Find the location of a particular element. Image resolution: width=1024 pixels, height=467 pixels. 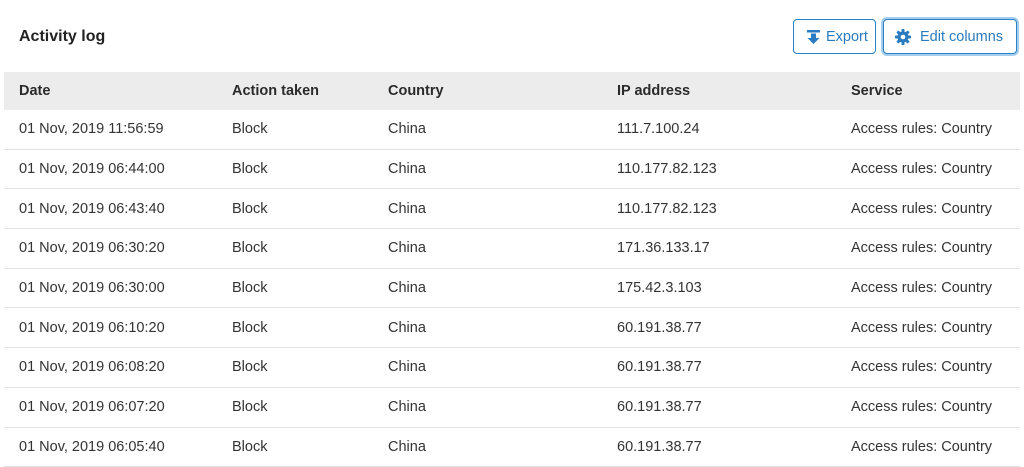

column-header-action-taken: Action taken is located at coordinates (275, 91).